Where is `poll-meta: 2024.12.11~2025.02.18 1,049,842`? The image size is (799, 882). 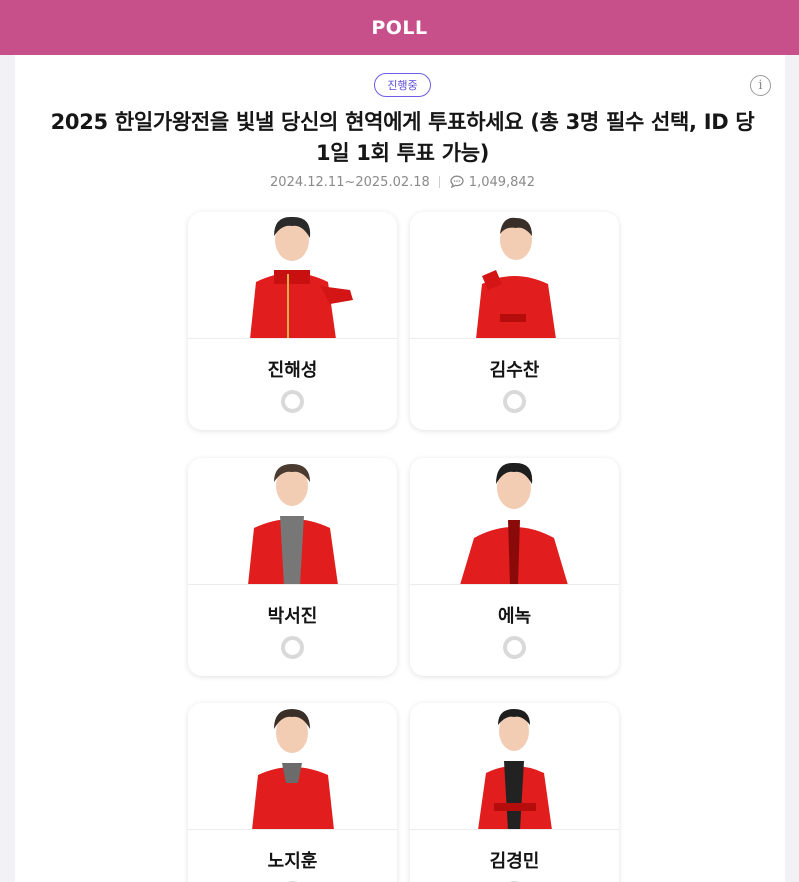
poll-meta: 2024.12.11~2025.02.18 1,049,842 is located at coordinates (402, 182).